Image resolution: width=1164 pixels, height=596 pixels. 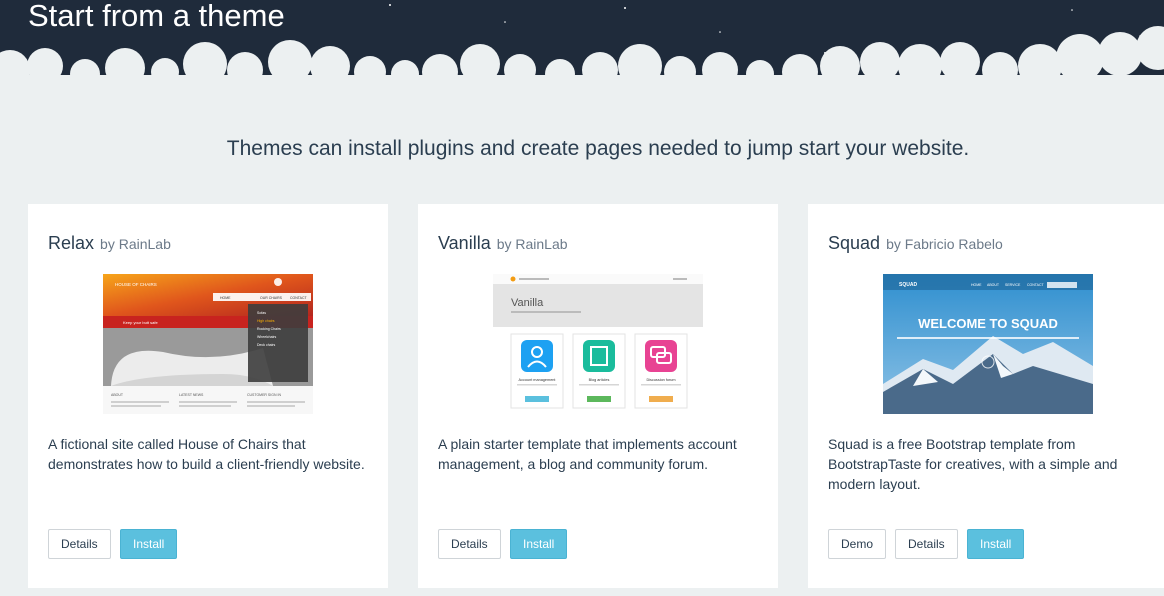 I want to click on theme-title: Vanilla by RainLab, so click(x=503, y=243).